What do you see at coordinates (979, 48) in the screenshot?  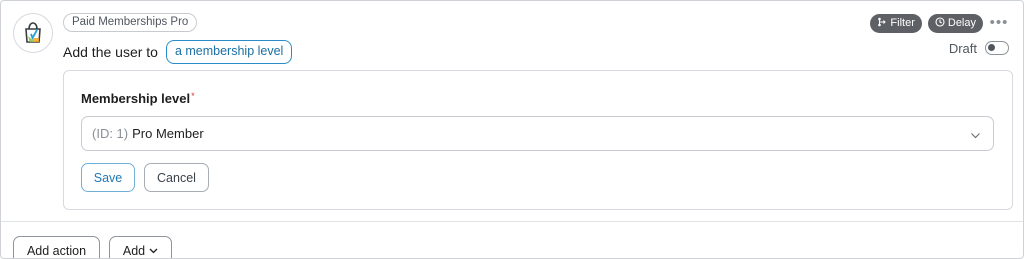 I see `draft-toggle-row: Draft` at bounding box center [979, 48].